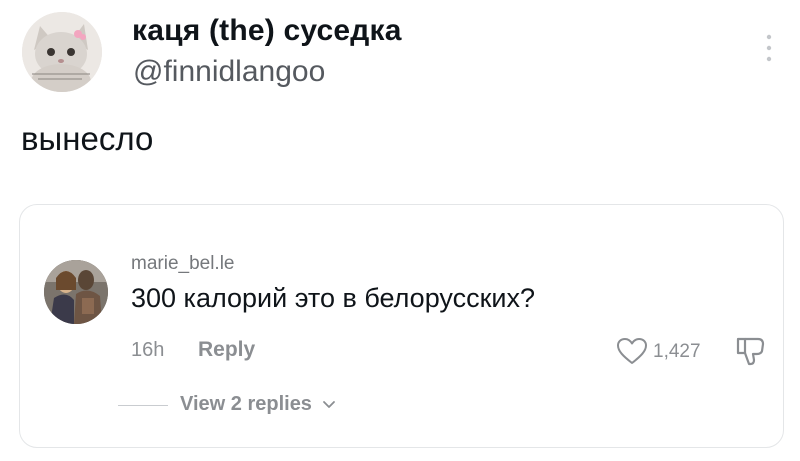 This screenshot has height=461, width=800. I want to click on more-options-icon, so click(769, 48).